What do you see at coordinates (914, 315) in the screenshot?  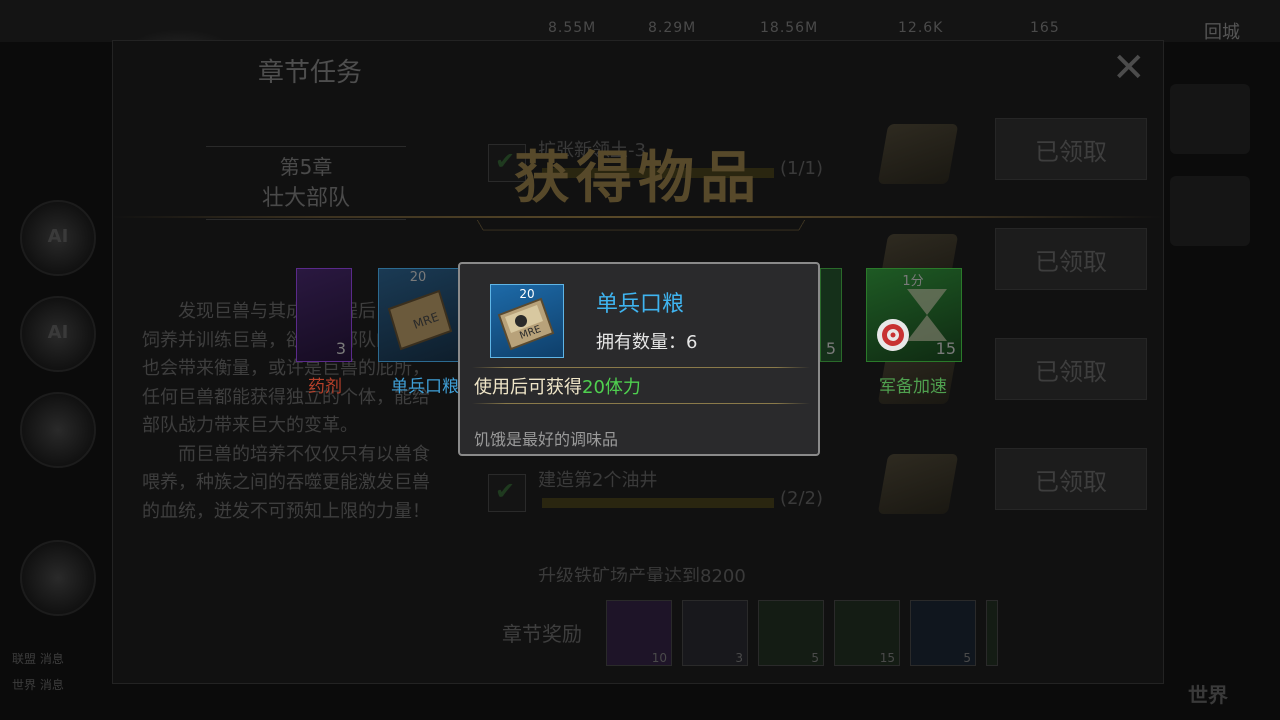 I see `obtained-item: 1分 15` at bounding box center [914, 315].